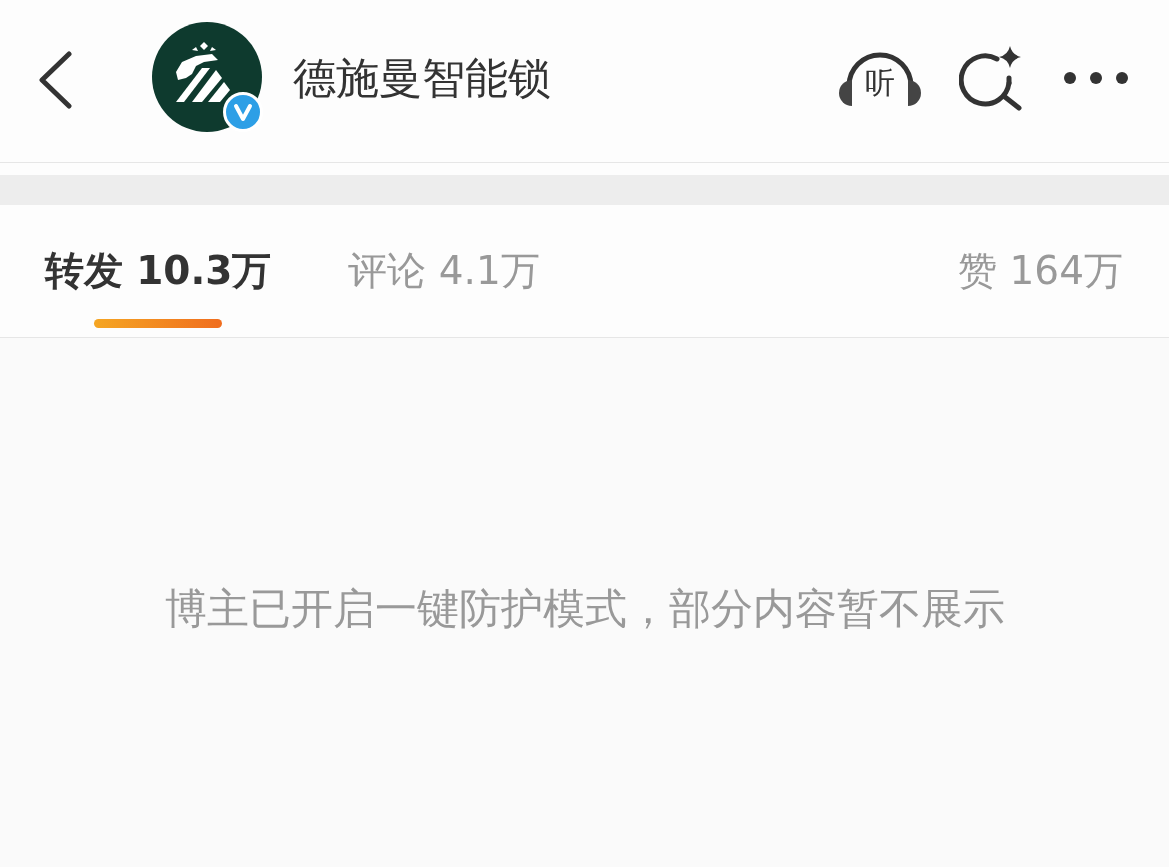 The height and width of the screenshot is (867, 1169). I want to click on more-button, so click(1096, 78).